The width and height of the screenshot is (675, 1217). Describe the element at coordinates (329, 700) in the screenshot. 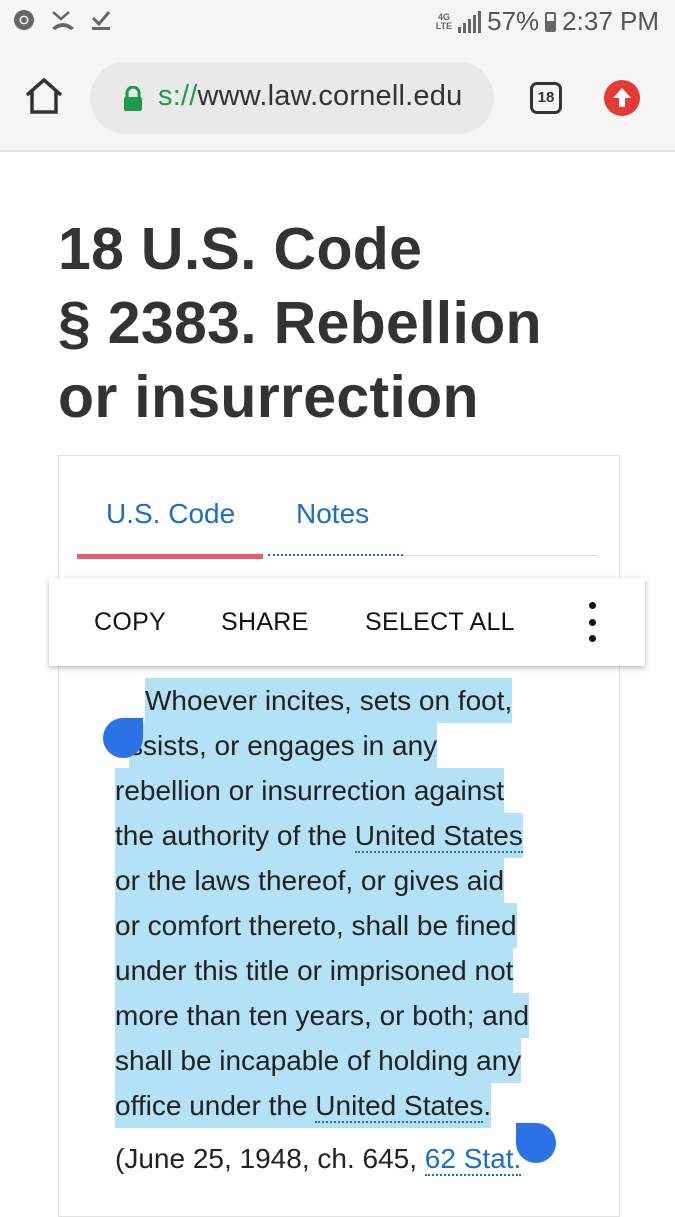

I see `text-line: Whoever incites, sets on foot,` at that location.